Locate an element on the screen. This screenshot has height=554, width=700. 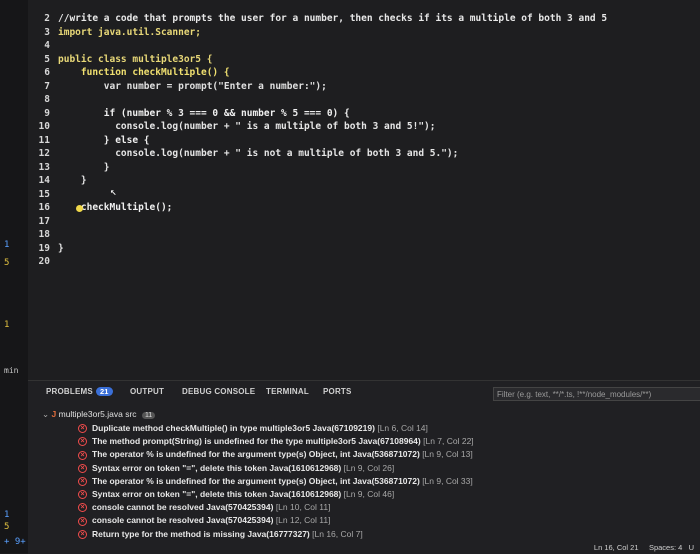
line-number: 2 is located at coordinates (47, 18).